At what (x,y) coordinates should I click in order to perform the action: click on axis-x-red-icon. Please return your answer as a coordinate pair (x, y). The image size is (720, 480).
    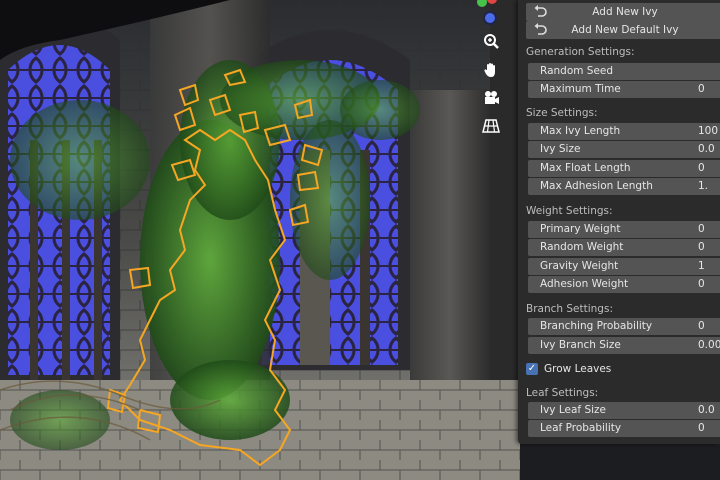
    Looking at the image, I should click on (492, 2).